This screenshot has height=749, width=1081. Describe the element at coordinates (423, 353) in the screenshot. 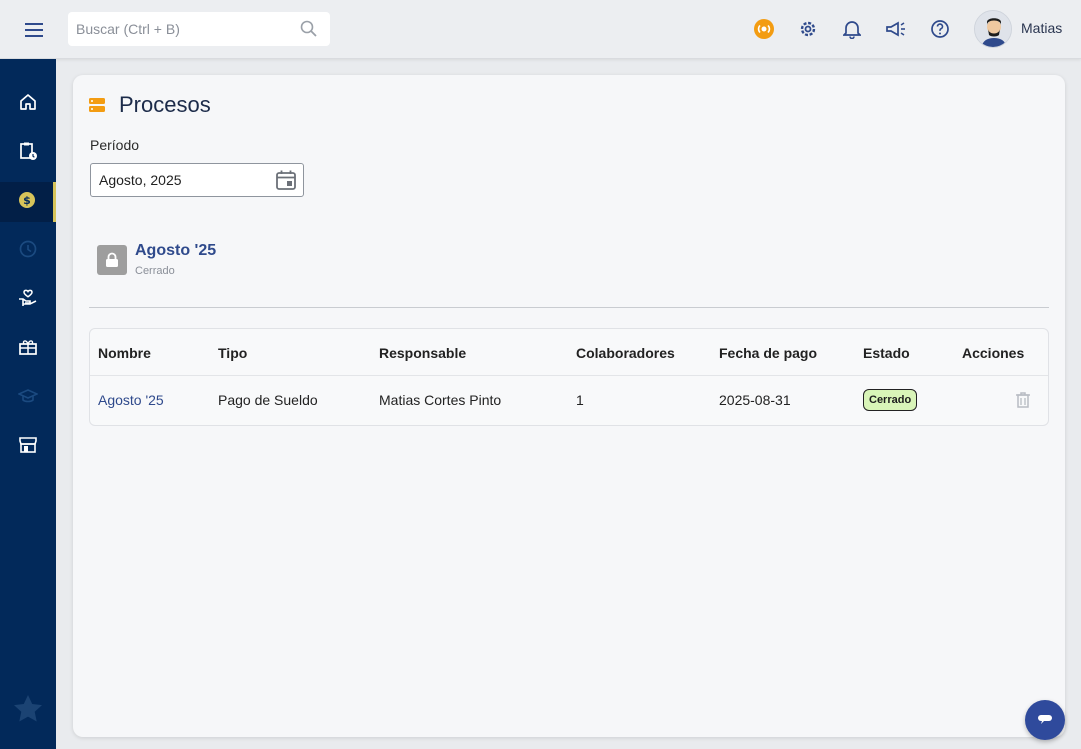

I see `col-header-responsable: Responsable` at that location.